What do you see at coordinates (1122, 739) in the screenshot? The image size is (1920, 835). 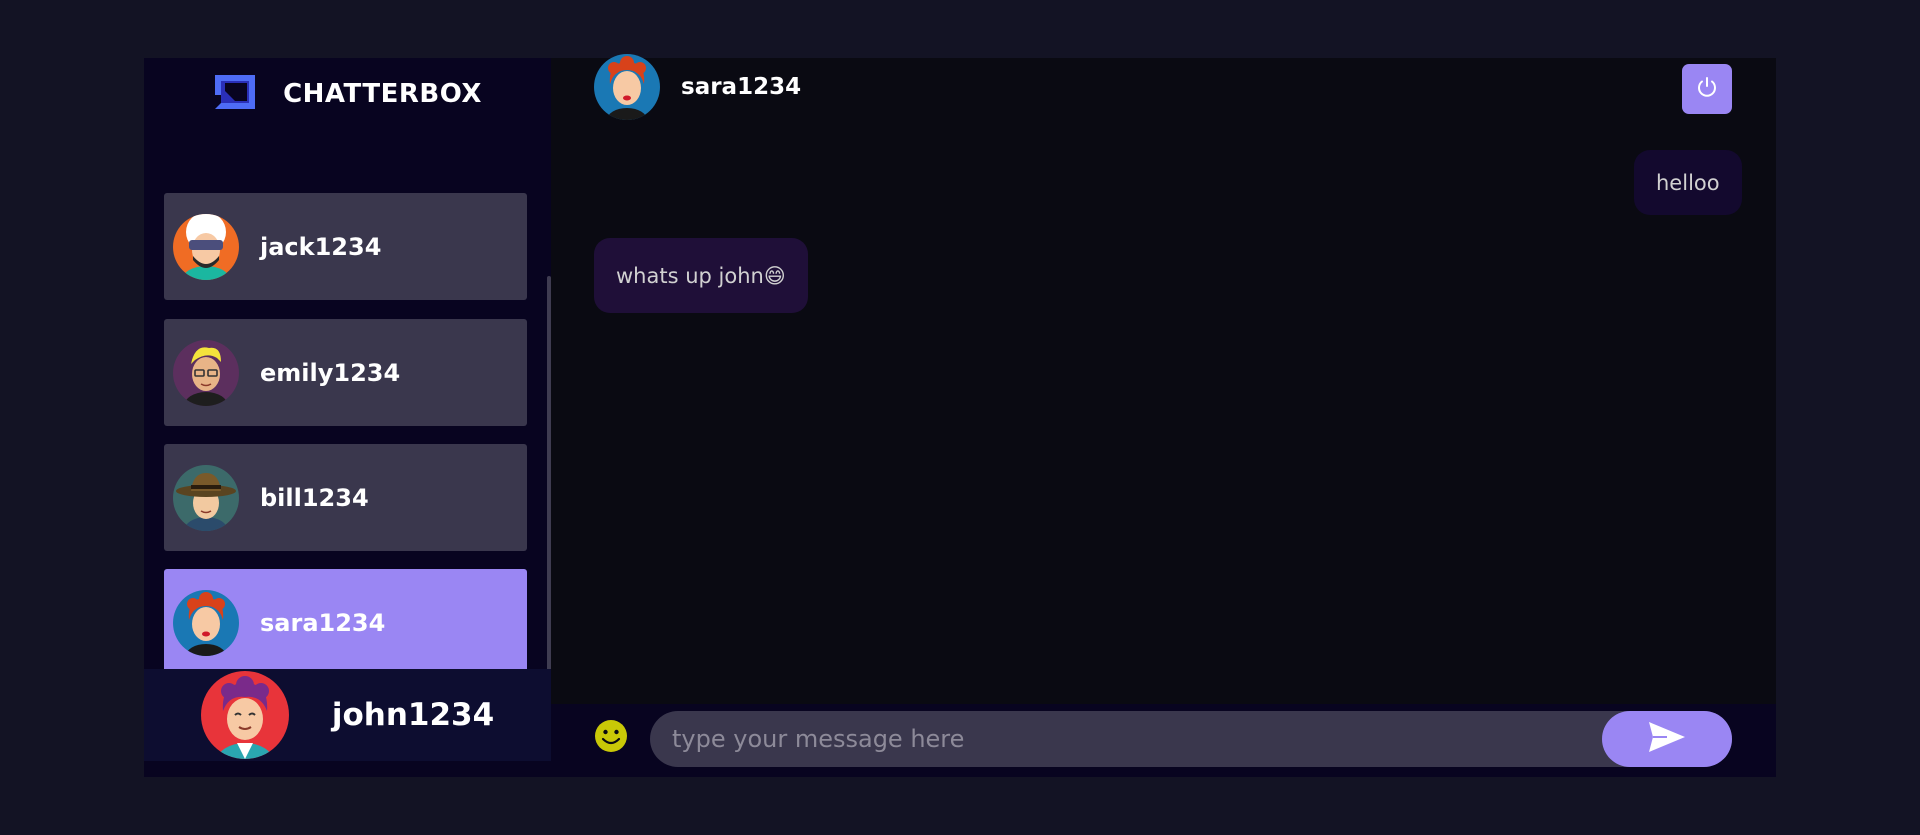 I see `message-input` at bounding box center [1122, 739].